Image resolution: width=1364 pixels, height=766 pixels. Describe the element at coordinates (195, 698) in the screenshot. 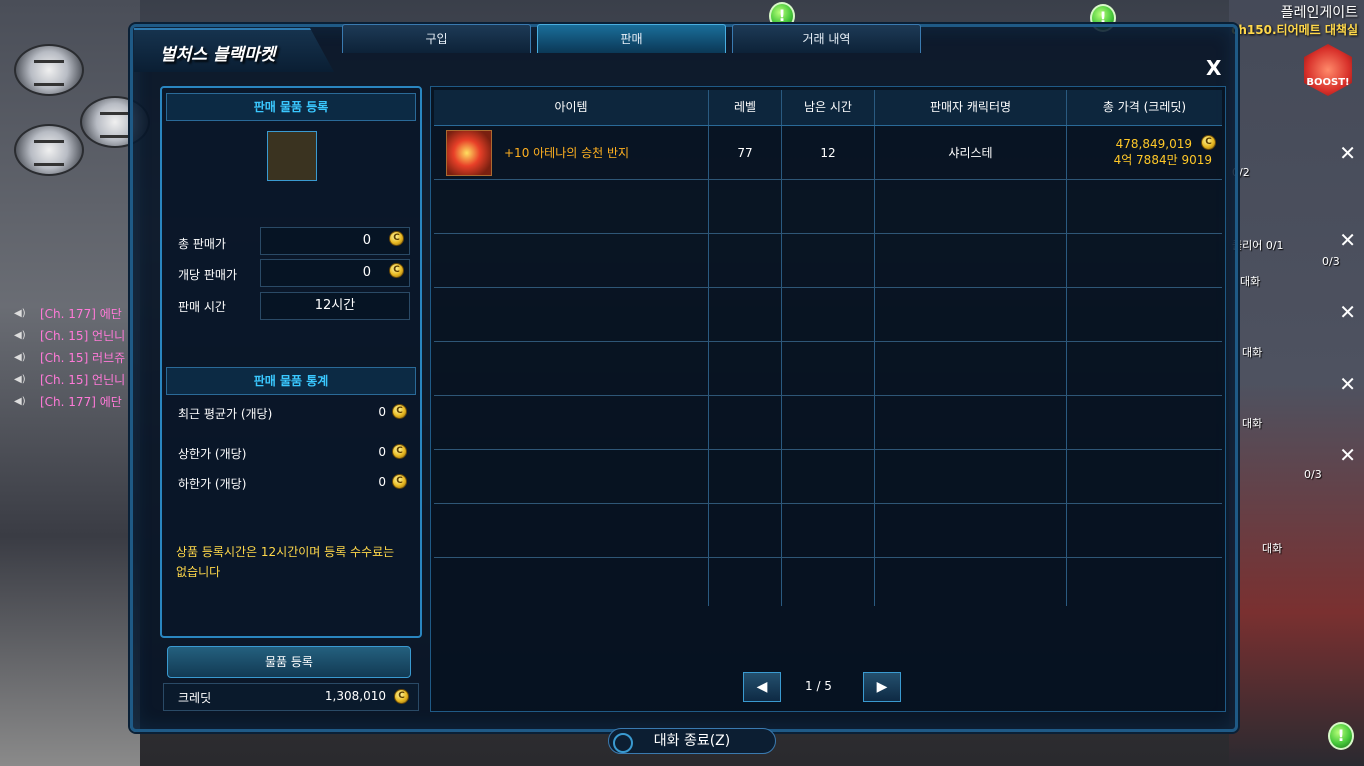

I see `credit-label: 크레딧` at that location.